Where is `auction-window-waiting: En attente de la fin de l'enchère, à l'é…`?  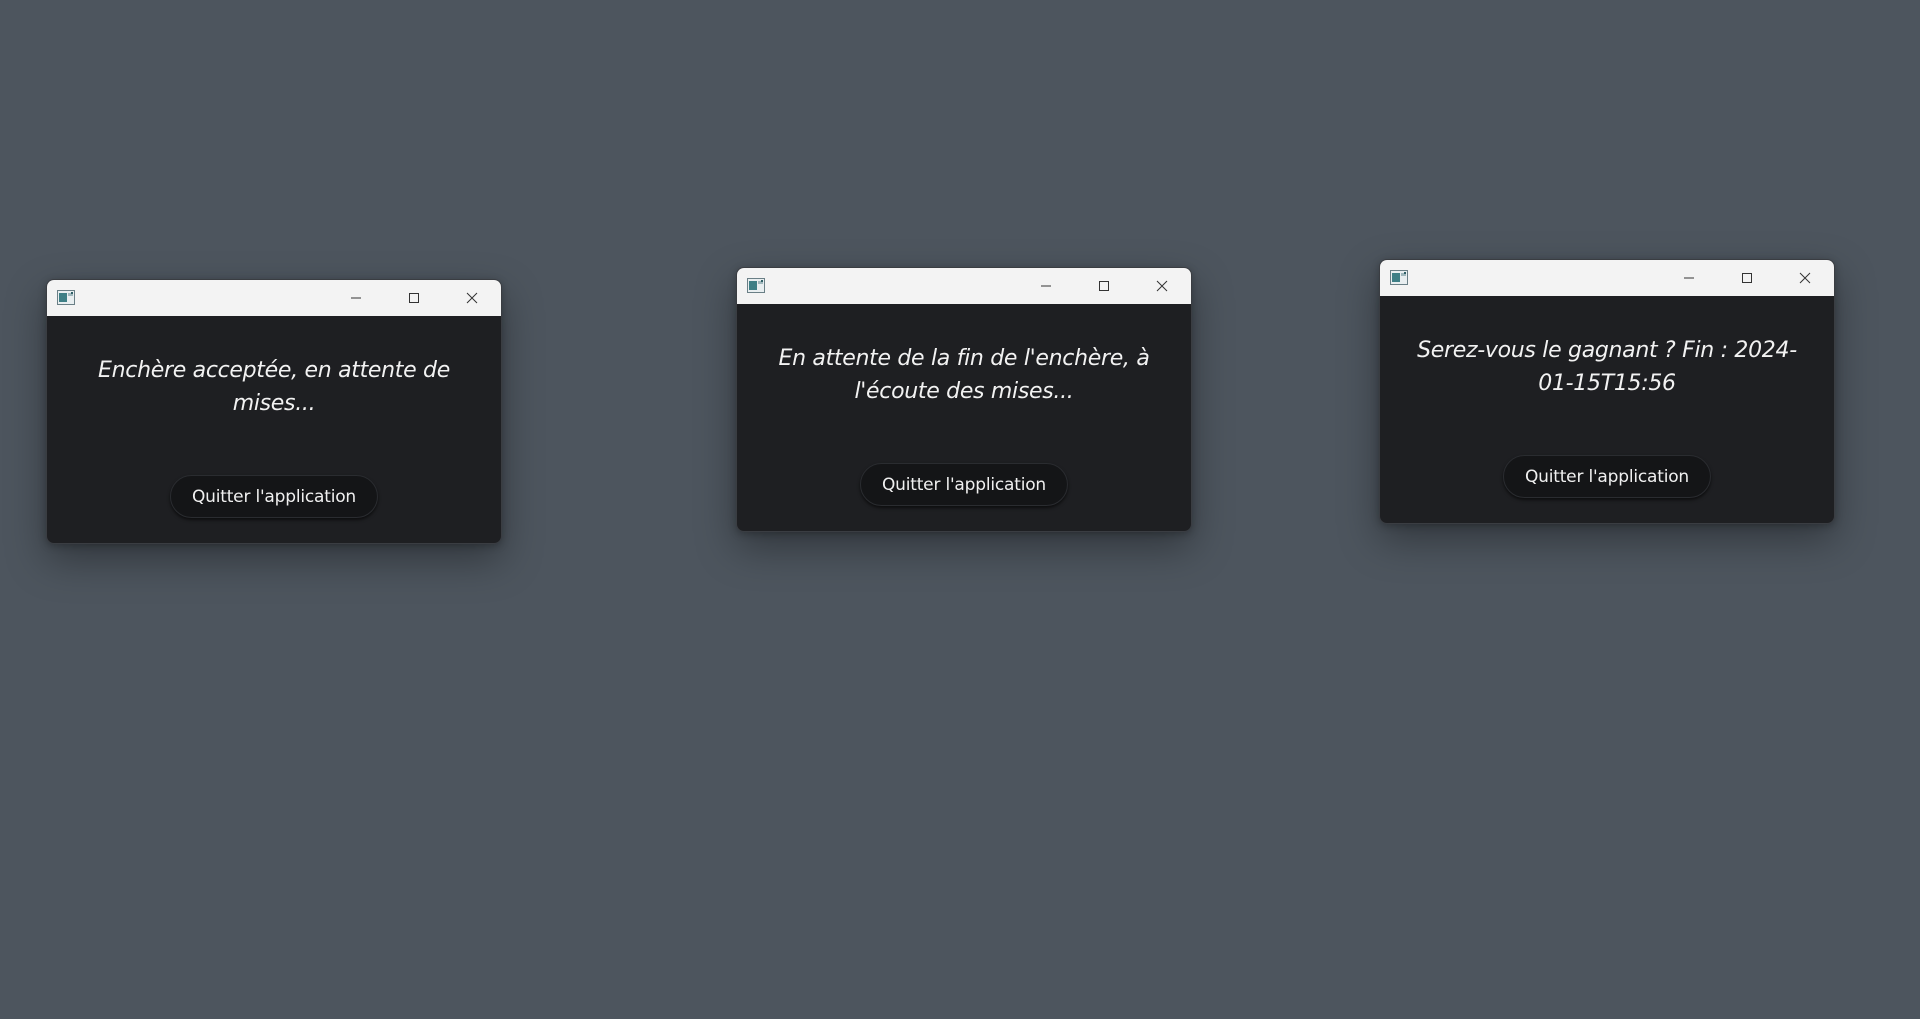 auction-window-waiting: En attente de la fin de l'enchère, à l'é… is located at coordinates (964, 399).